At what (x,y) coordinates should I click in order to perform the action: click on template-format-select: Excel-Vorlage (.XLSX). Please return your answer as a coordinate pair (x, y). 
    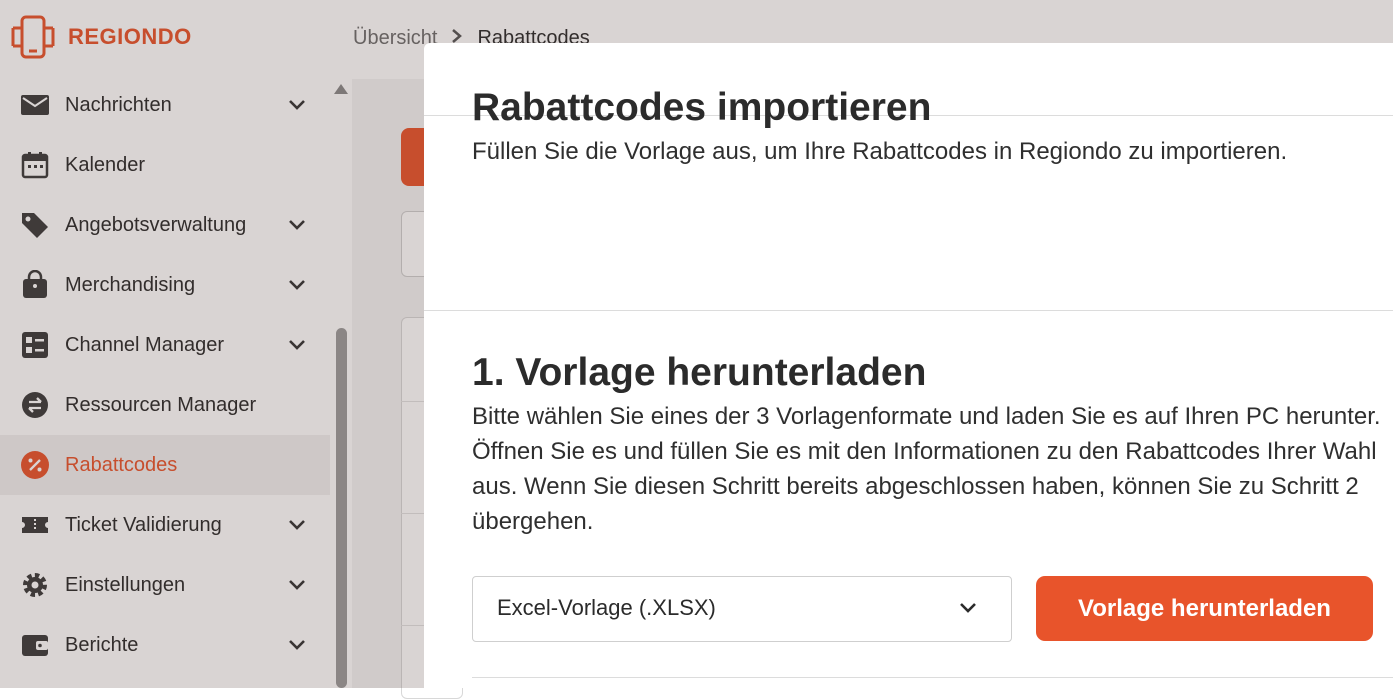
    Looking at the image, I should click on (742, 609).